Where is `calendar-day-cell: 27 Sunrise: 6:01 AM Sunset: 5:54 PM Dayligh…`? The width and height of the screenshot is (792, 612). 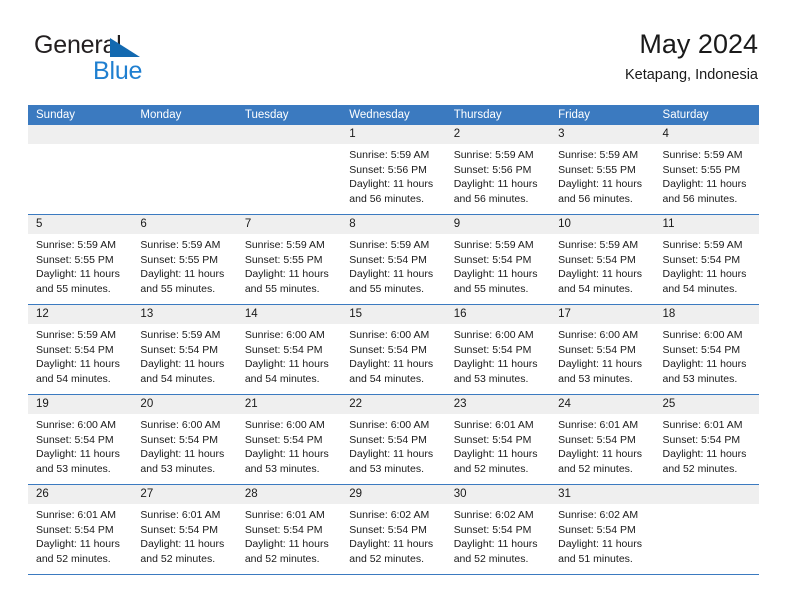 calendar-day-cell: 27 Sunrise: 6:01 AM Sunset: 5:54 PM Dayligh… is located at coordinates (184, 529).